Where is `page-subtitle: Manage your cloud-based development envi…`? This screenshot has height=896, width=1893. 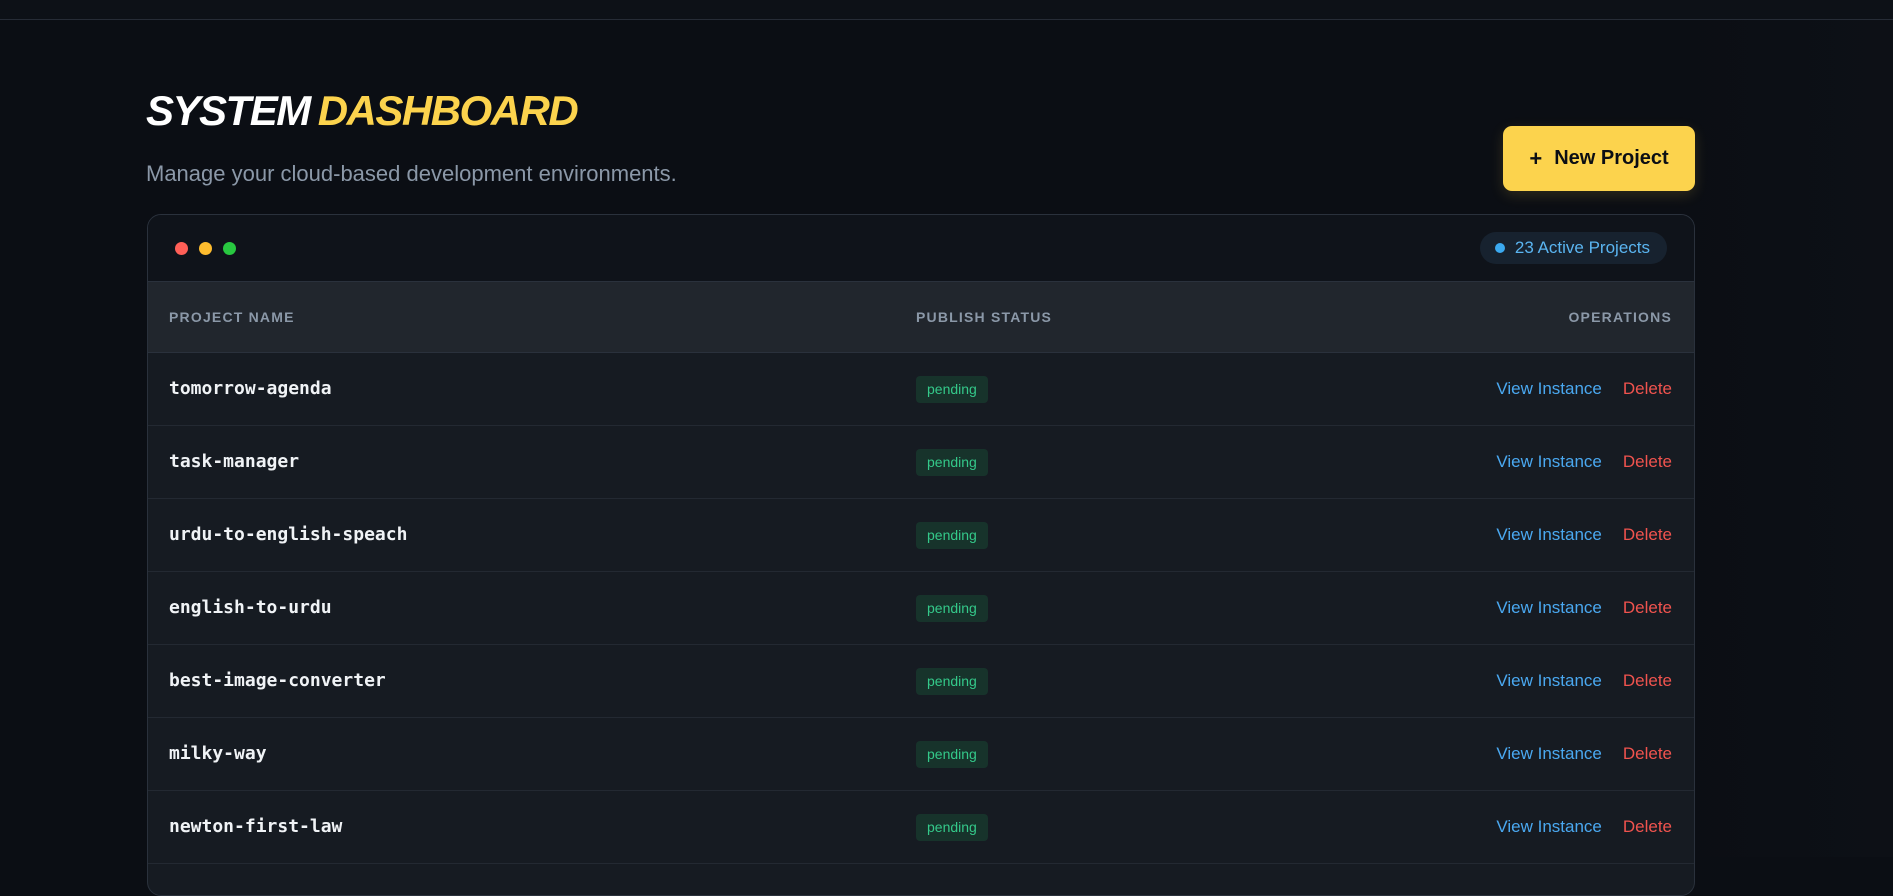 page-subtitle: Manage your cloud-based development envi… is located at coordinates (411, 173).